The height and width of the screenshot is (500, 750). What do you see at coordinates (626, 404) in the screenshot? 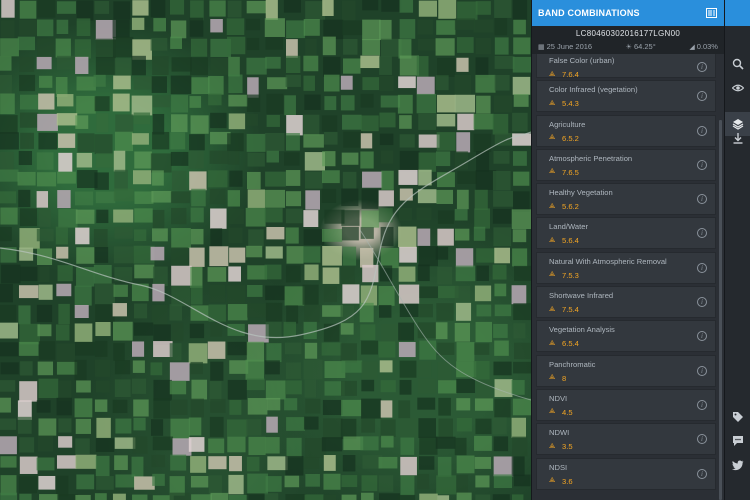
I see `band-combination-item: NDVI ⟁ 4.5 i` at bounding box center [626, 404].